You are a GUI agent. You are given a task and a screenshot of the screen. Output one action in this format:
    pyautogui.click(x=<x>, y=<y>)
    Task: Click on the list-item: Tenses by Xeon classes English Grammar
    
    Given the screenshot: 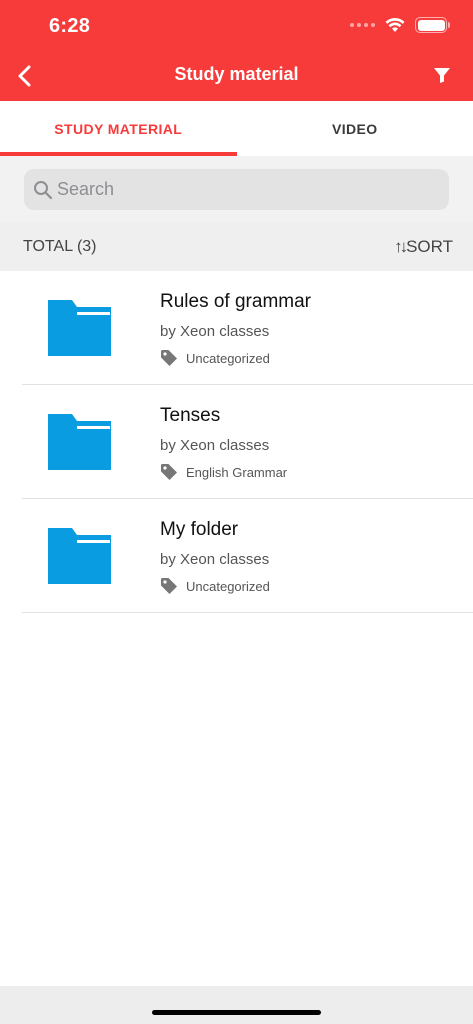 What is the action you would take?
    pyautogui.click(x=236, y=442)
    